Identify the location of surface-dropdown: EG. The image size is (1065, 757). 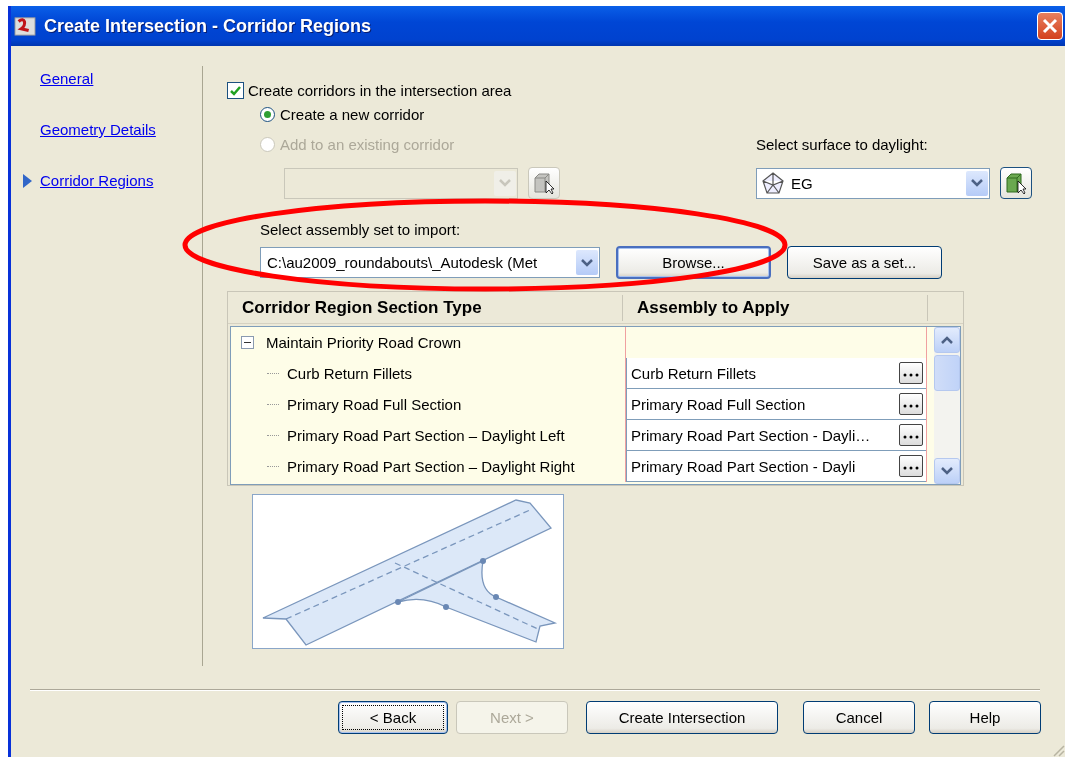
(873, 183).